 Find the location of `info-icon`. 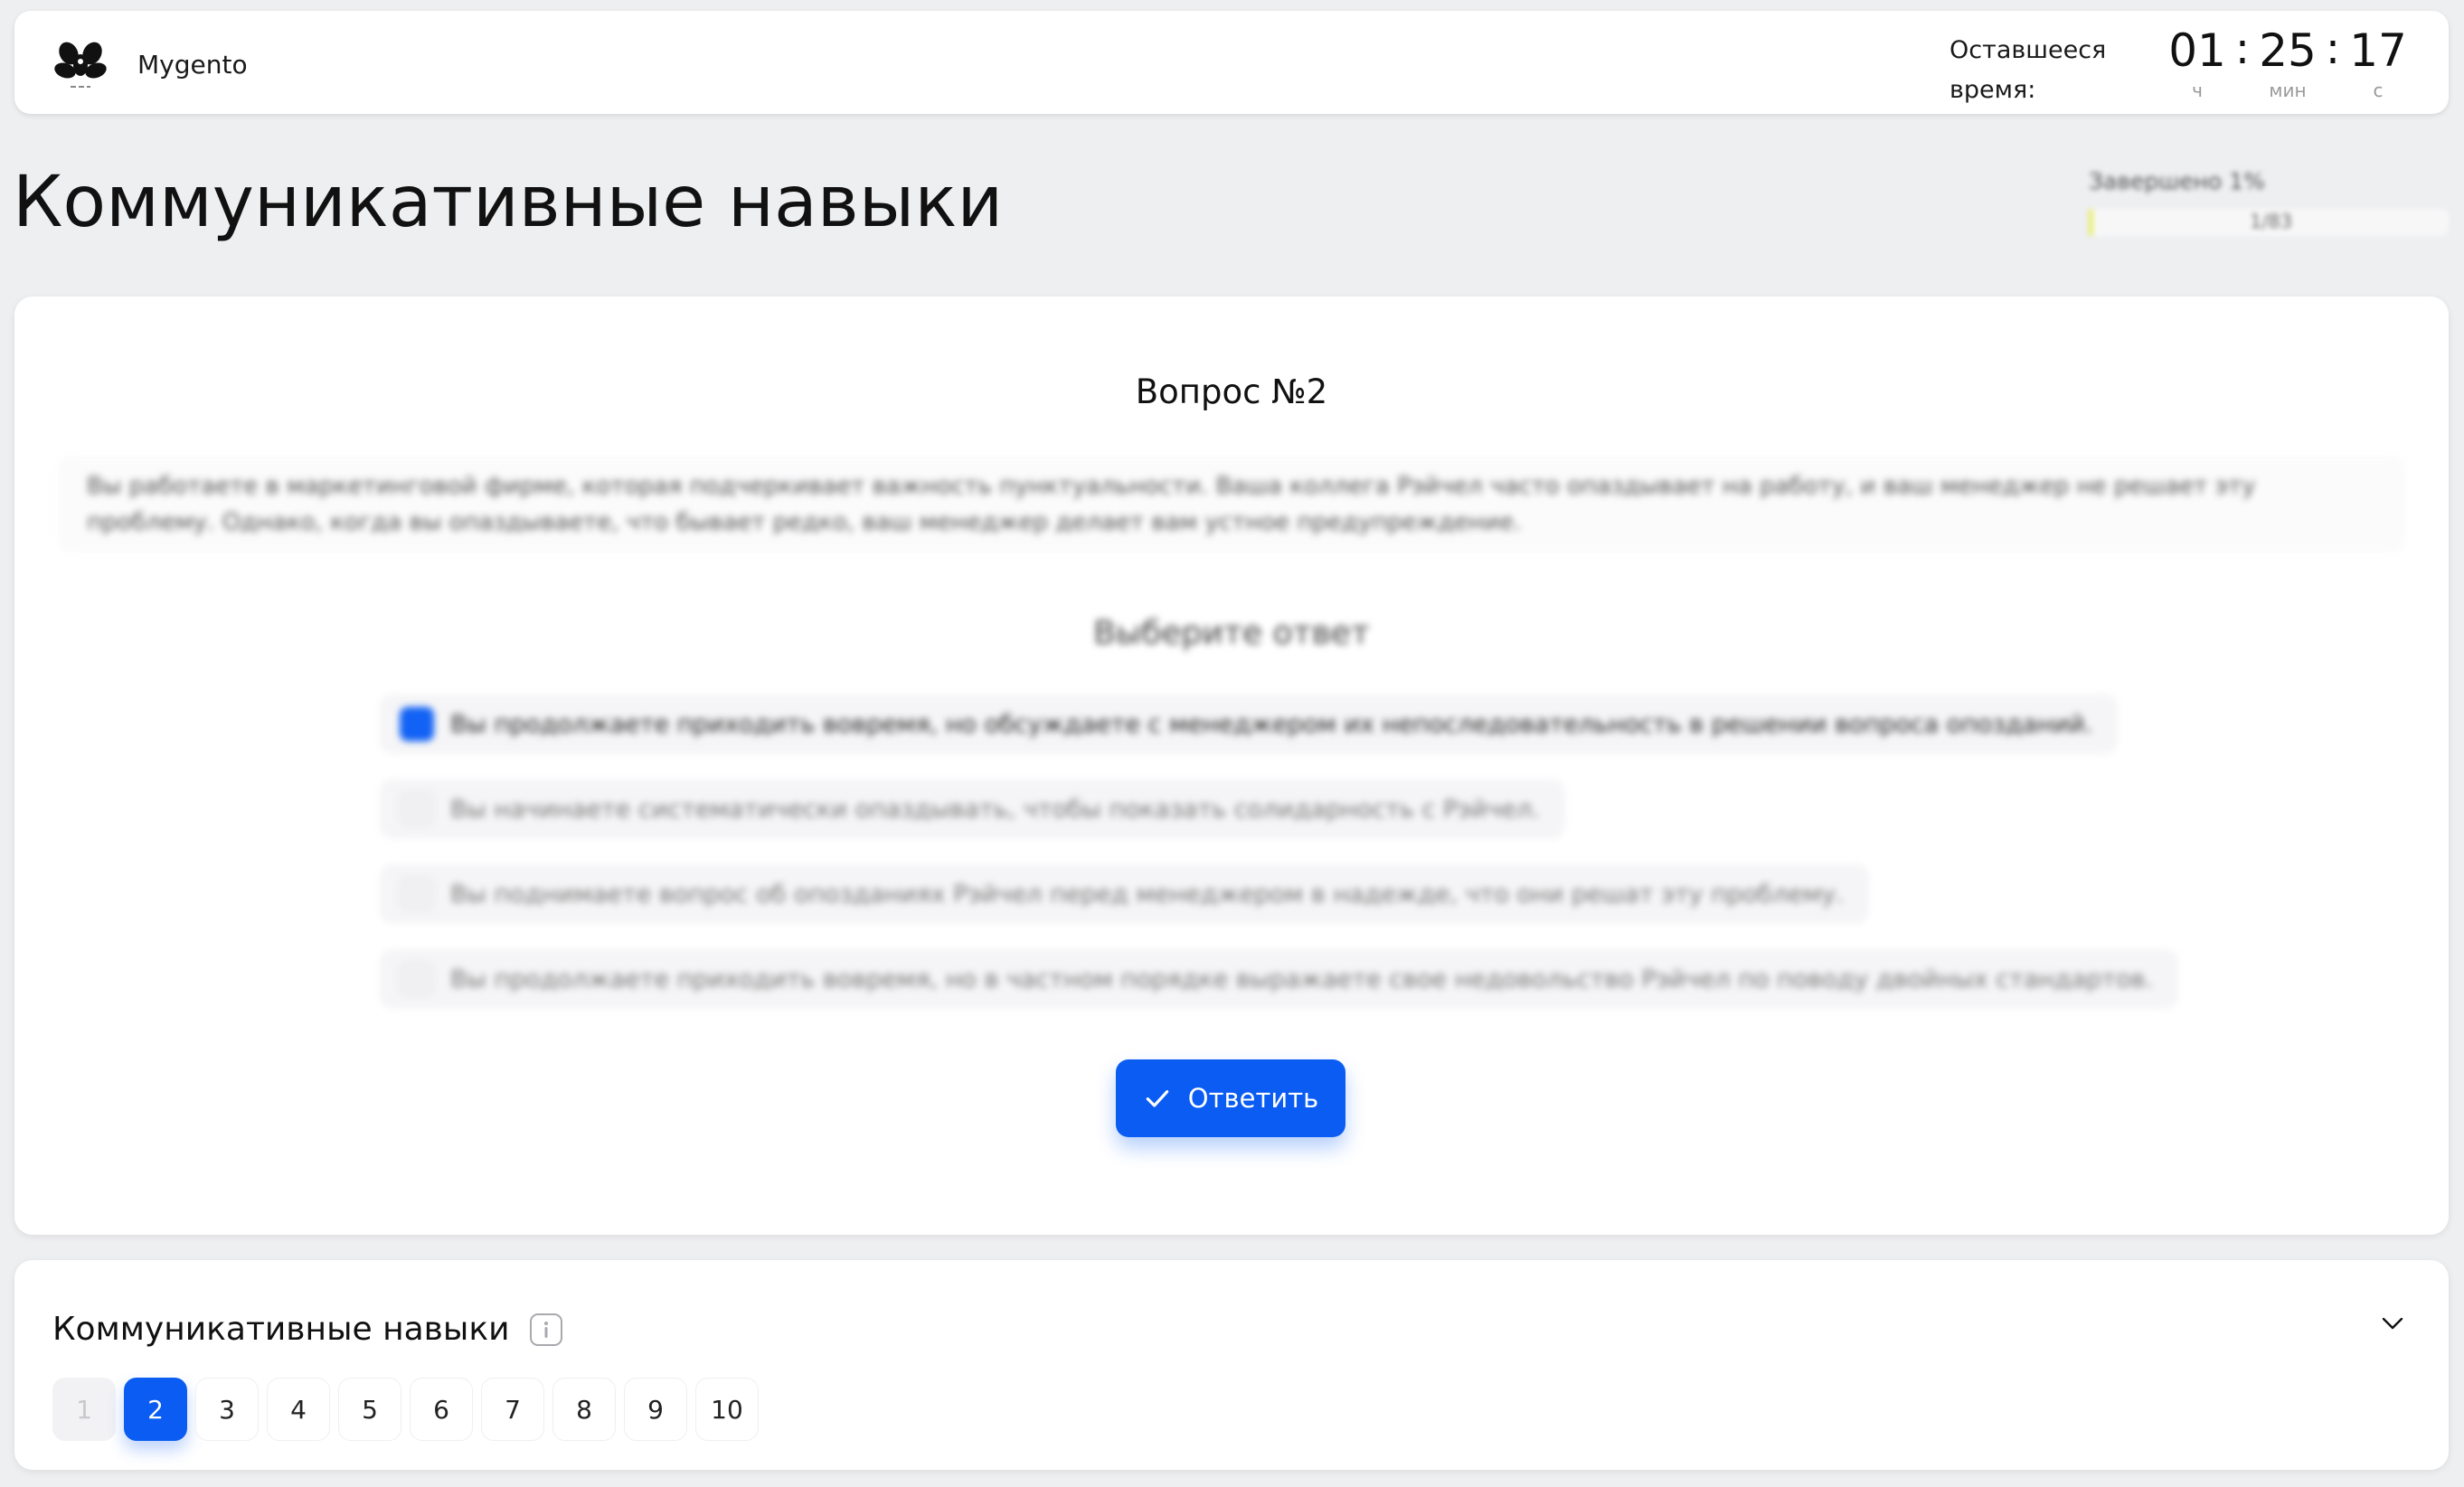

info-icon is located at coordinates (546, 1330).